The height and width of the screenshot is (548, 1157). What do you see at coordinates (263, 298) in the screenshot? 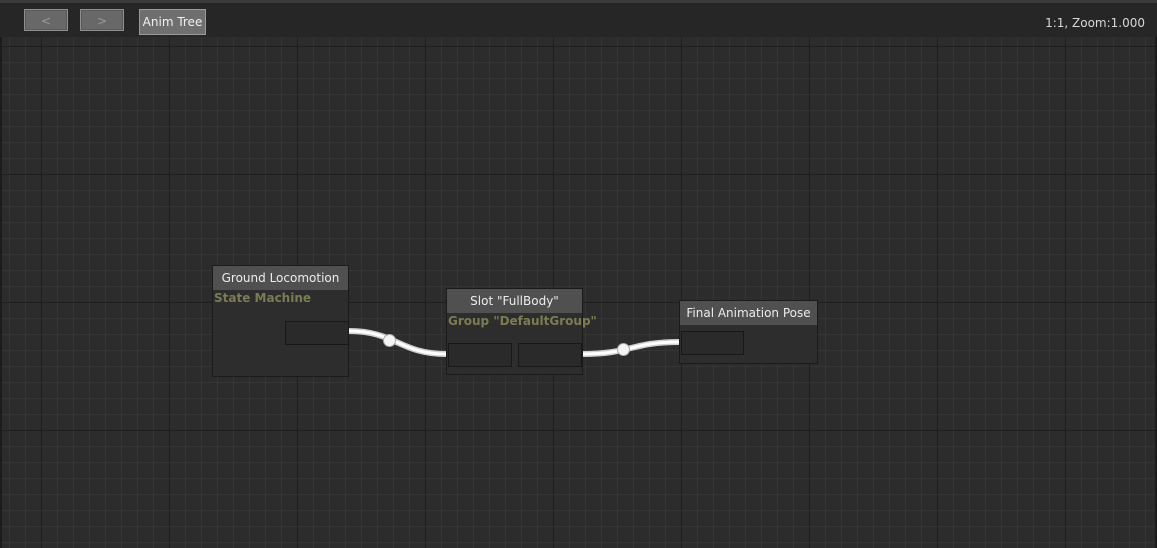
I see `node-subtitle: State Machine` at bounding box center [263, 298].